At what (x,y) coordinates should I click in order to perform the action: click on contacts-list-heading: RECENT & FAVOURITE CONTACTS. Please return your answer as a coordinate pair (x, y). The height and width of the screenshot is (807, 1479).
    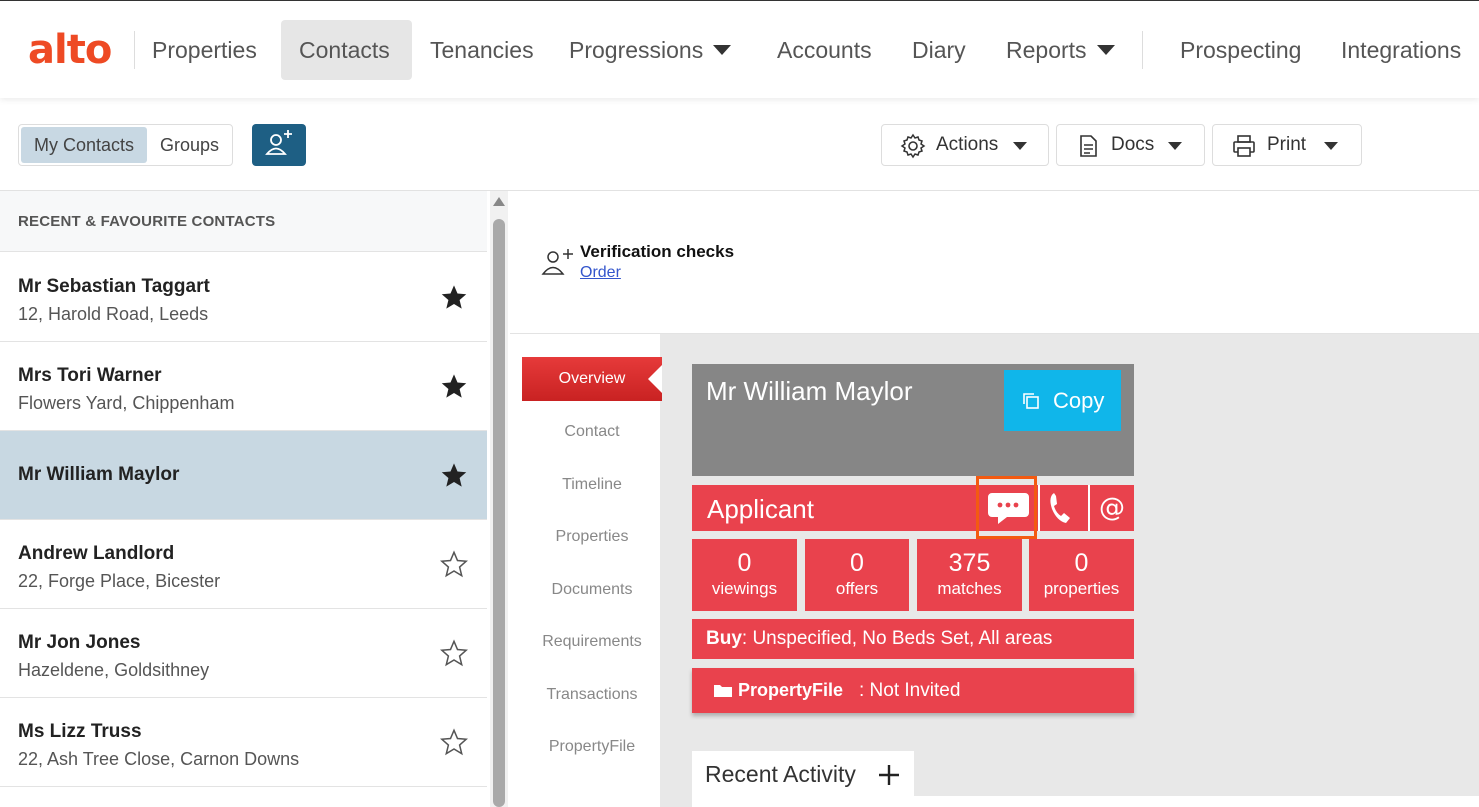
    Looking at the image, I should click on (243, 221).